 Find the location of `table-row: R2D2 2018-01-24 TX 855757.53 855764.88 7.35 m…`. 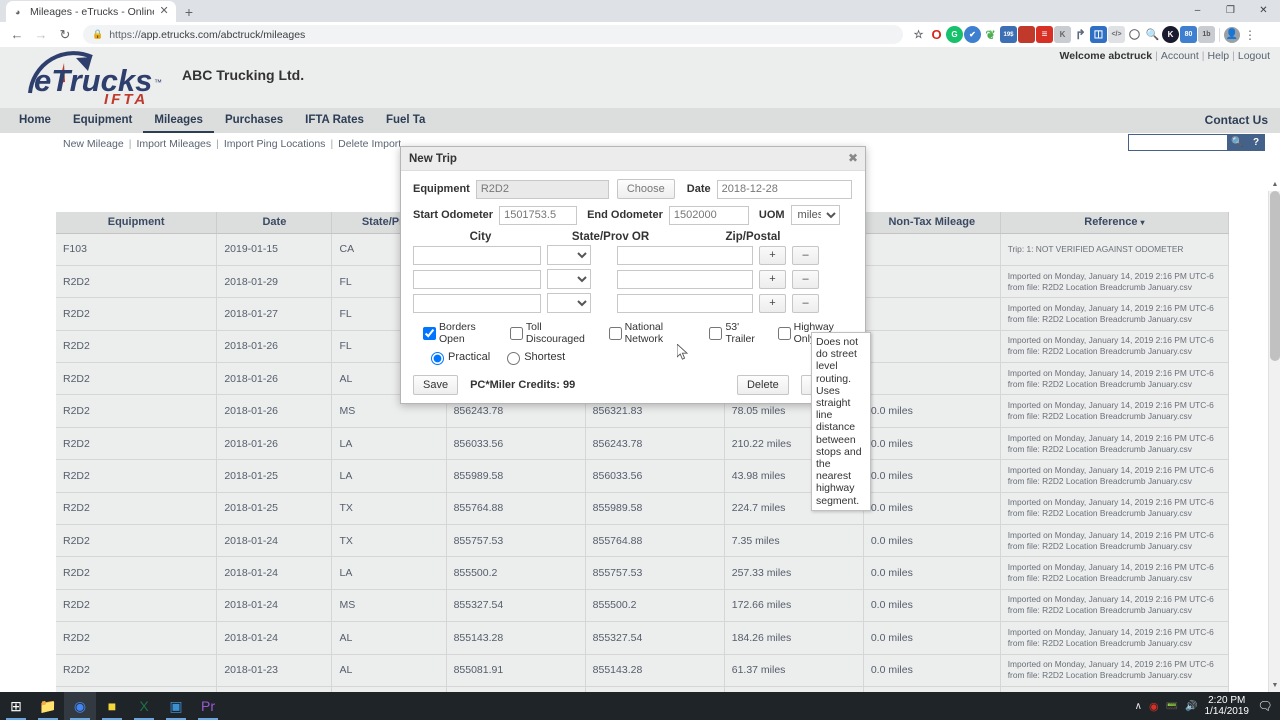

table-row: R2D2 2018-01-24 TX 855757.53 855764.88 7.35 m… is located at coordinates (643, 541).